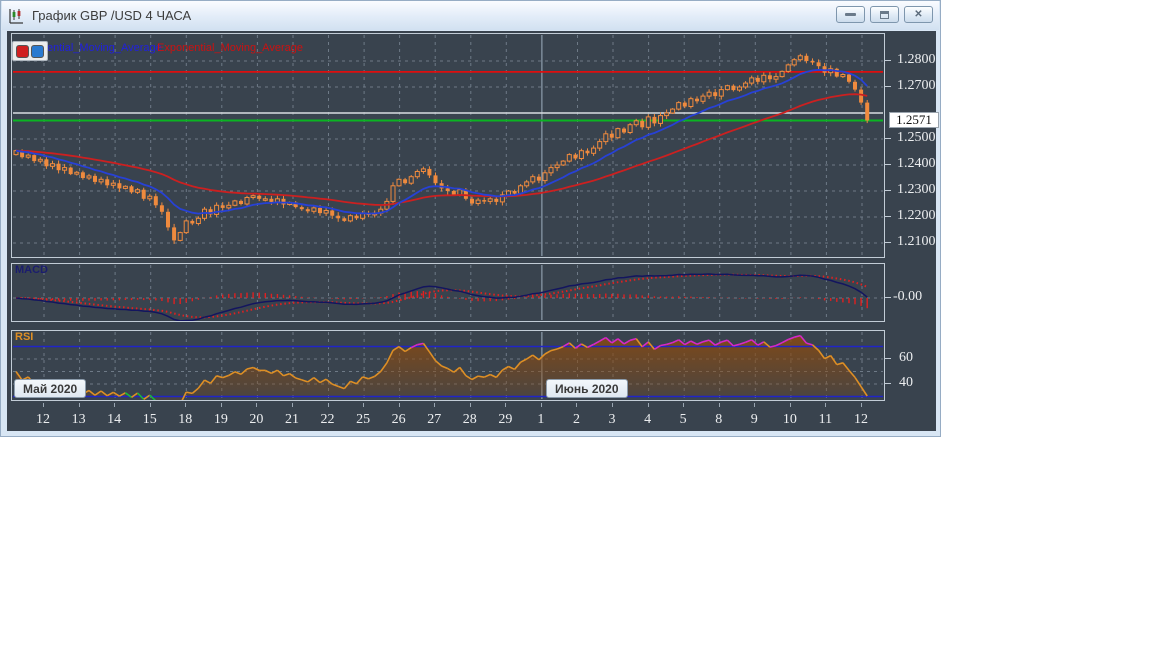 The width and height of the screenshot is (1152, 648). Describe the element at coordinates (327, 419) in the screenshot. I see `date-axis-label: 22` at that location.